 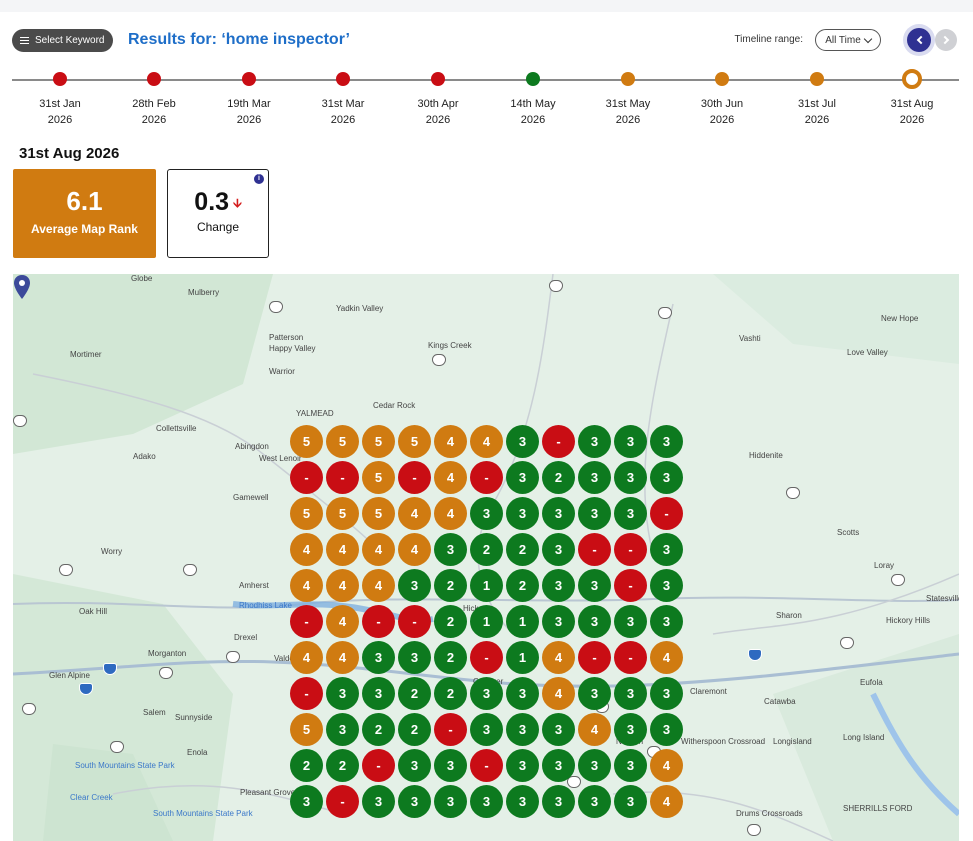 I want to click on timeline-point: 31st Jul 2026, so click(x=817, y=99).